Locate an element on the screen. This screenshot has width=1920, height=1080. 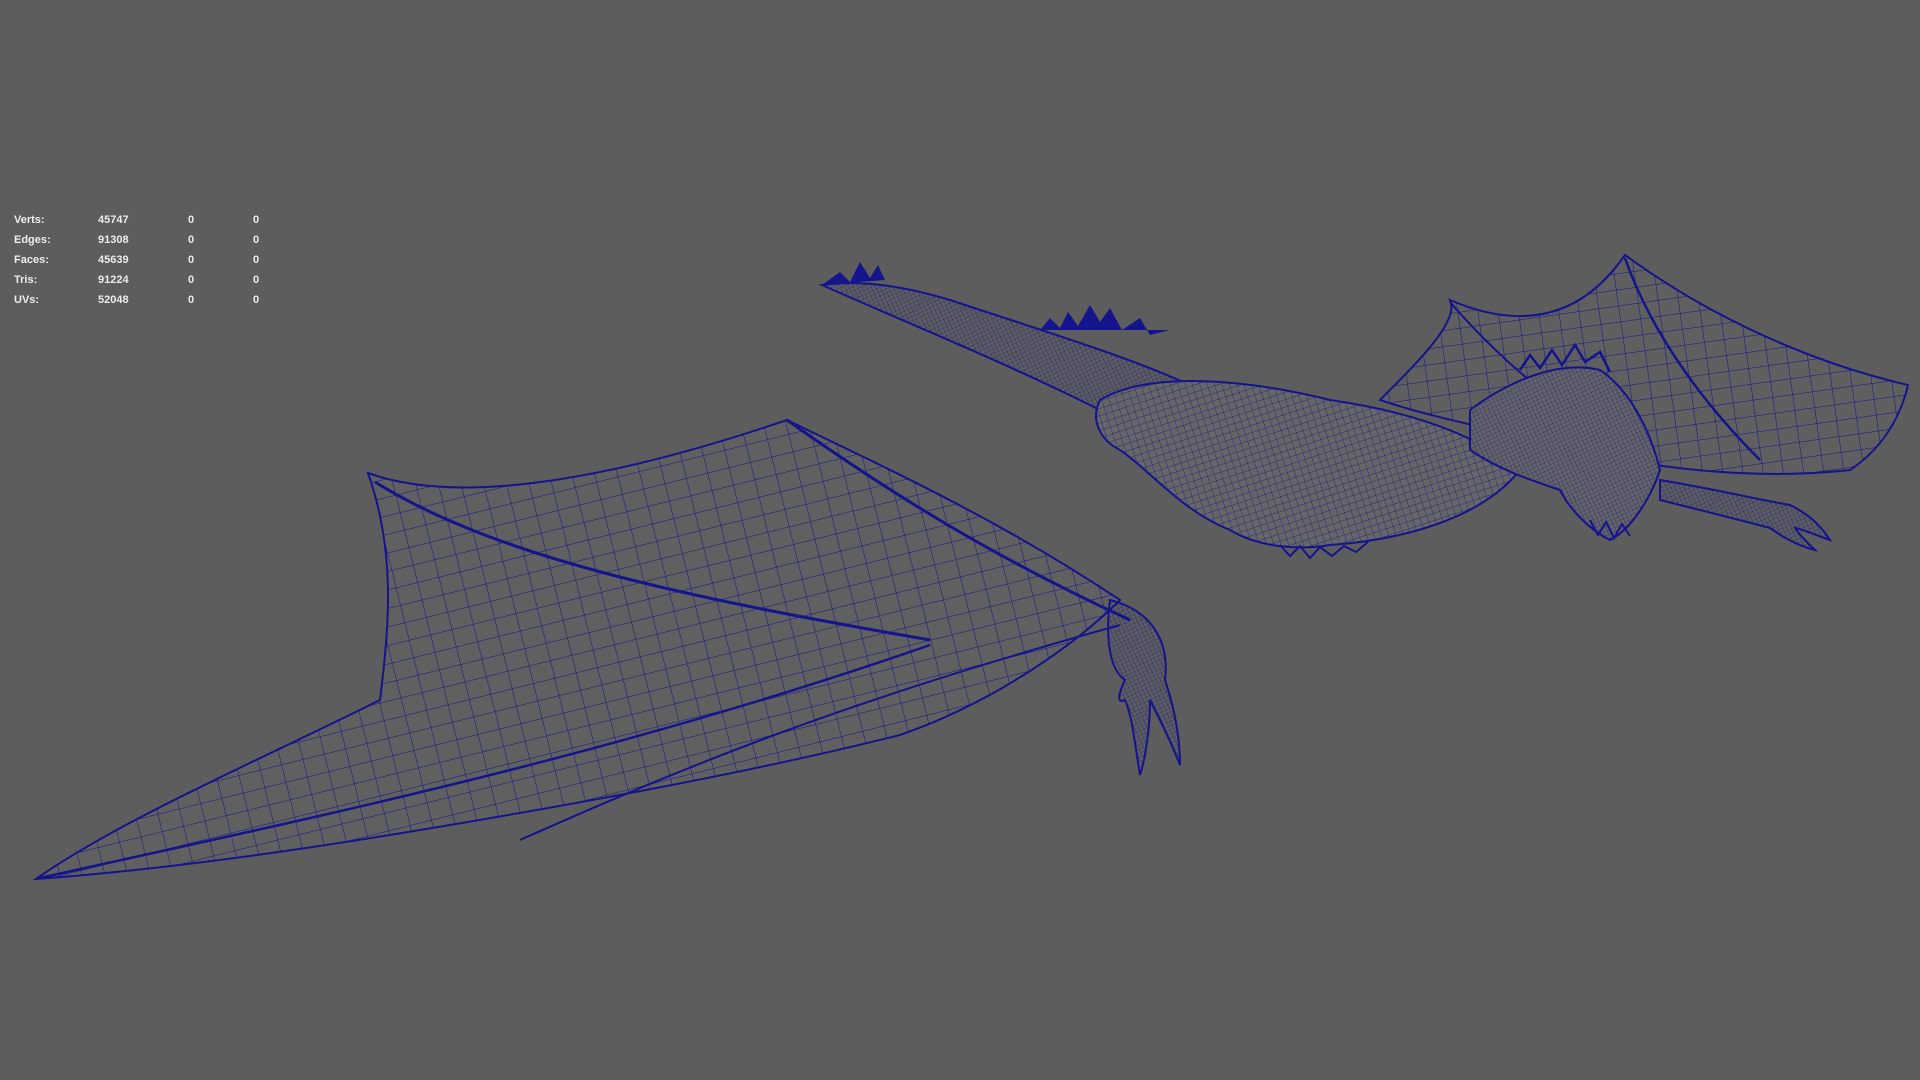
hud-label: UVs: is located at coordinates (27, 300).